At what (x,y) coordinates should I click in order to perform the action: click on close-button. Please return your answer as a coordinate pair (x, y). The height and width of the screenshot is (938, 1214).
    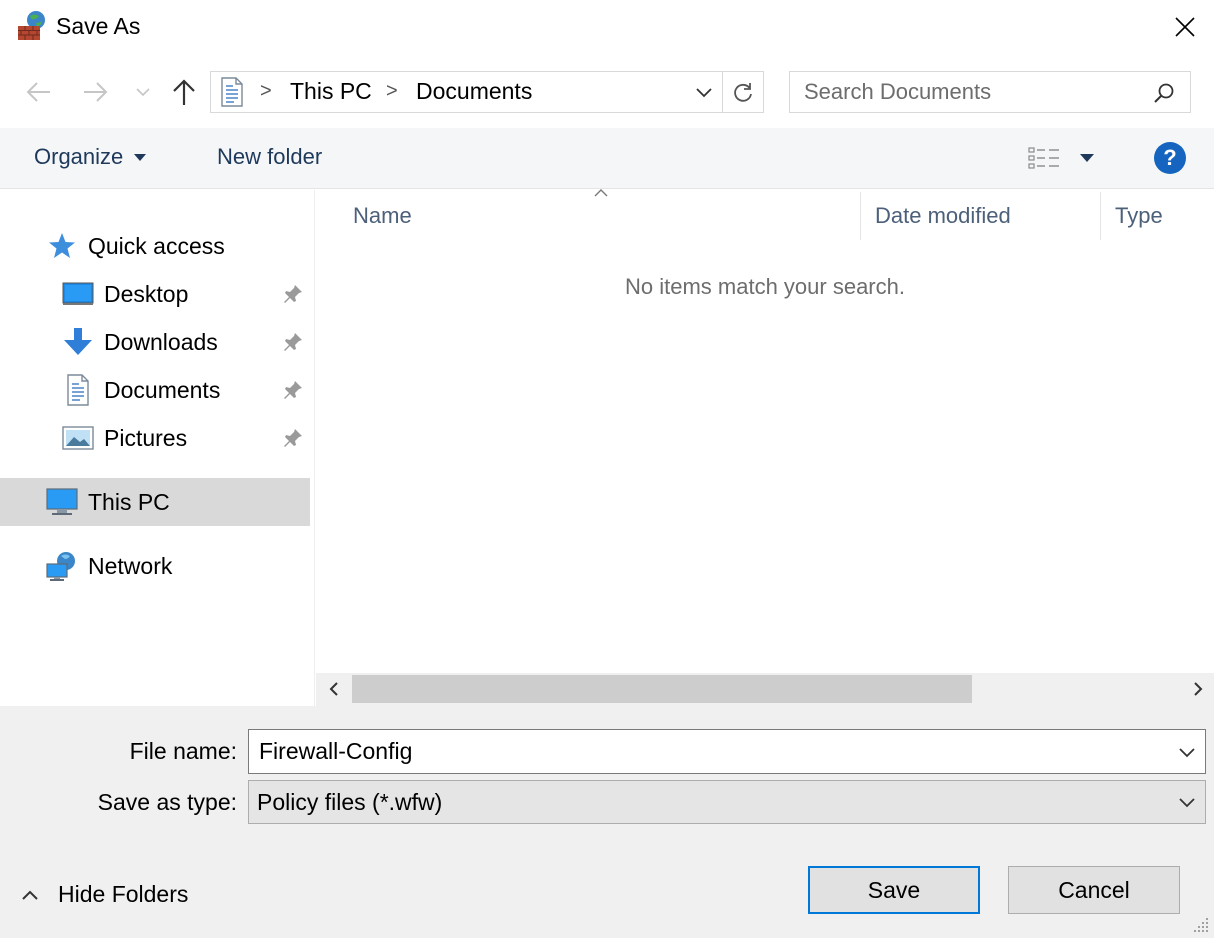
    Looking at the image, I should click on (1185, 27).